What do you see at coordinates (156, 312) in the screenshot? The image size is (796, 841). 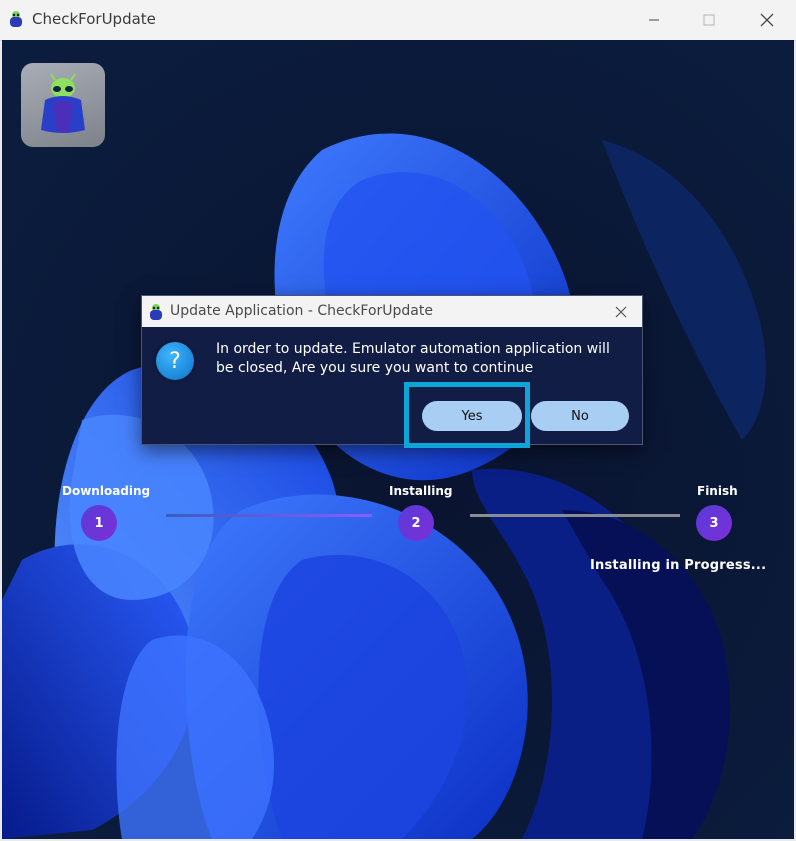 I see `dialog-app-icon` at bounding box center [156, 312].